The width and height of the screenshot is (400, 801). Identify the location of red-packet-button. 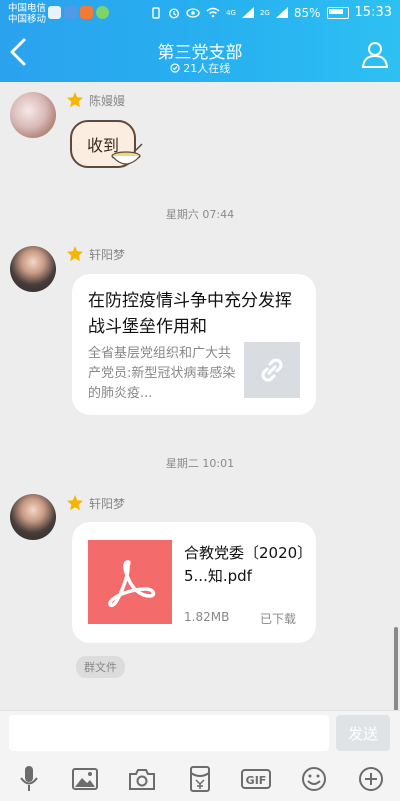
(200, 779).